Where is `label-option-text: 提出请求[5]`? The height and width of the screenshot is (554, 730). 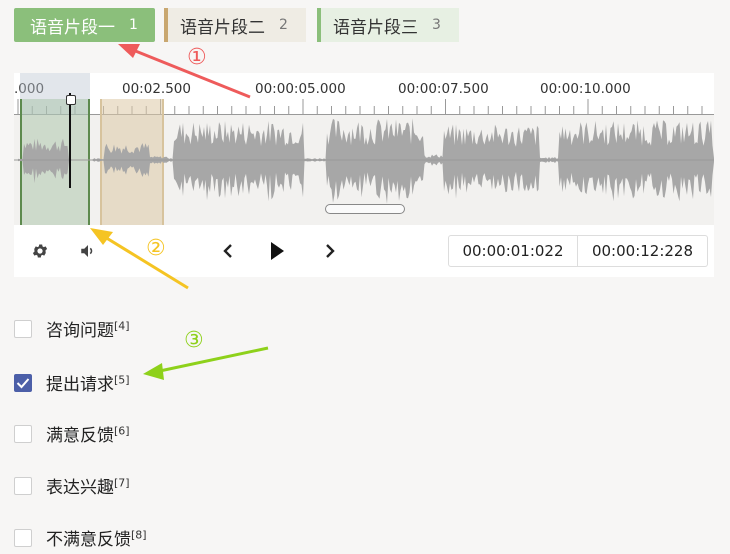
label-option-text: 提出请求[5] is located at coordinates (88, 384).